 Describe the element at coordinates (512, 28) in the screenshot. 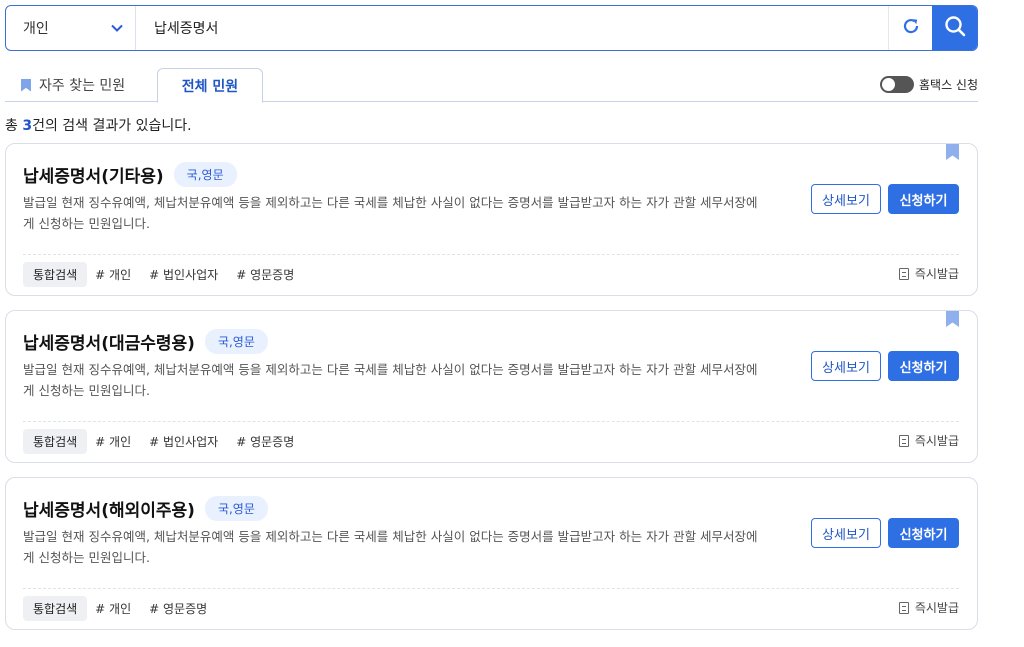

I see `search-input` at that location.